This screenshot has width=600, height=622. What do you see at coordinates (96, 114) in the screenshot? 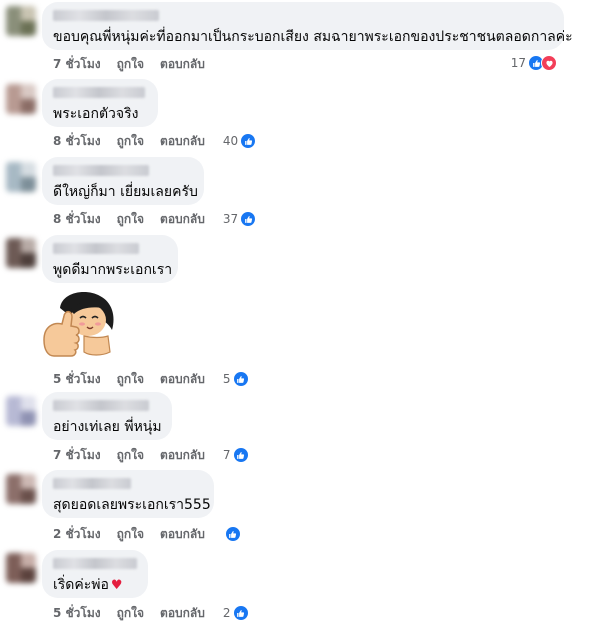
I see `comment-text: พระเอกตัวจริง` at bounding box center [96, 114].